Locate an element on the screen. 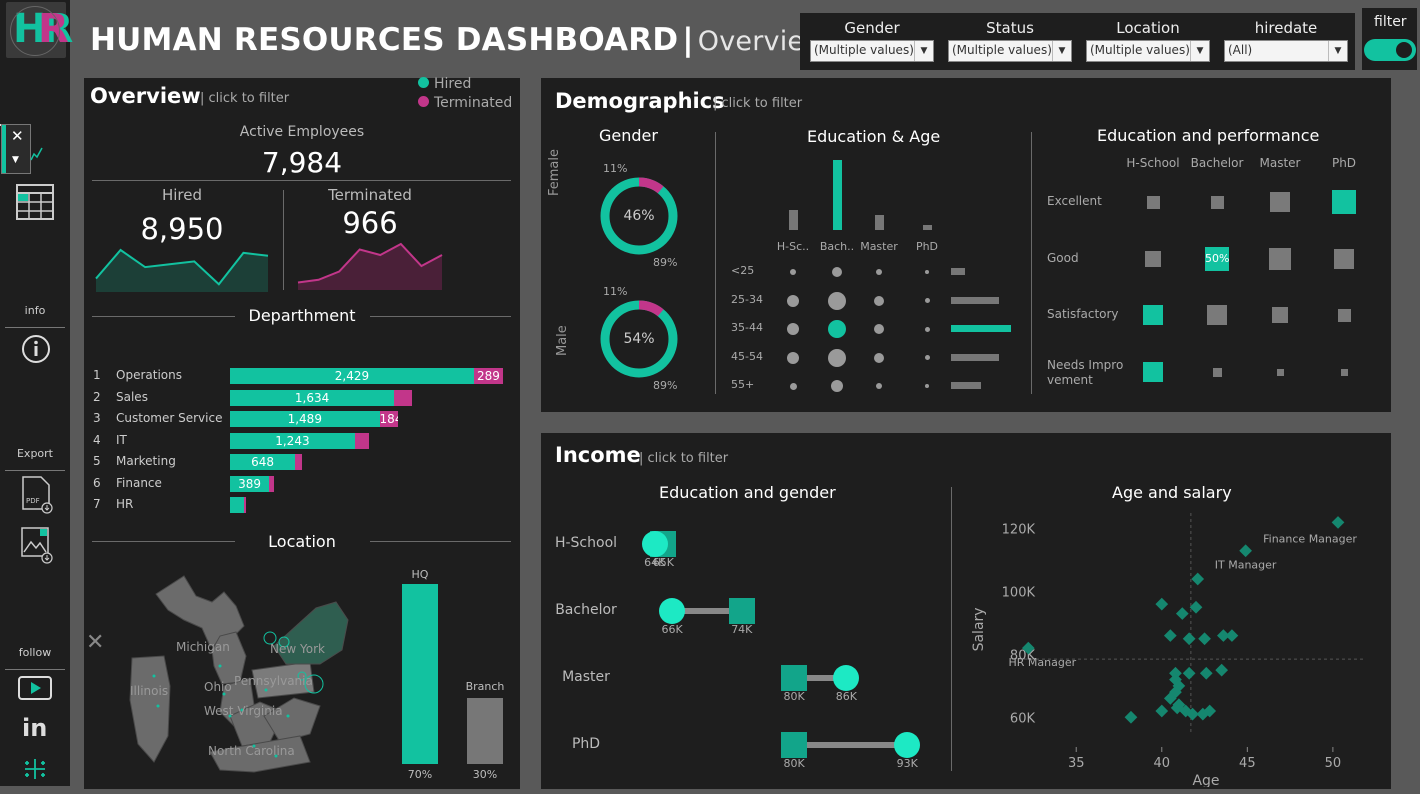 This screenshot has width=1420, height=794. dept-hired-bar is located at coordinates (237, 505).